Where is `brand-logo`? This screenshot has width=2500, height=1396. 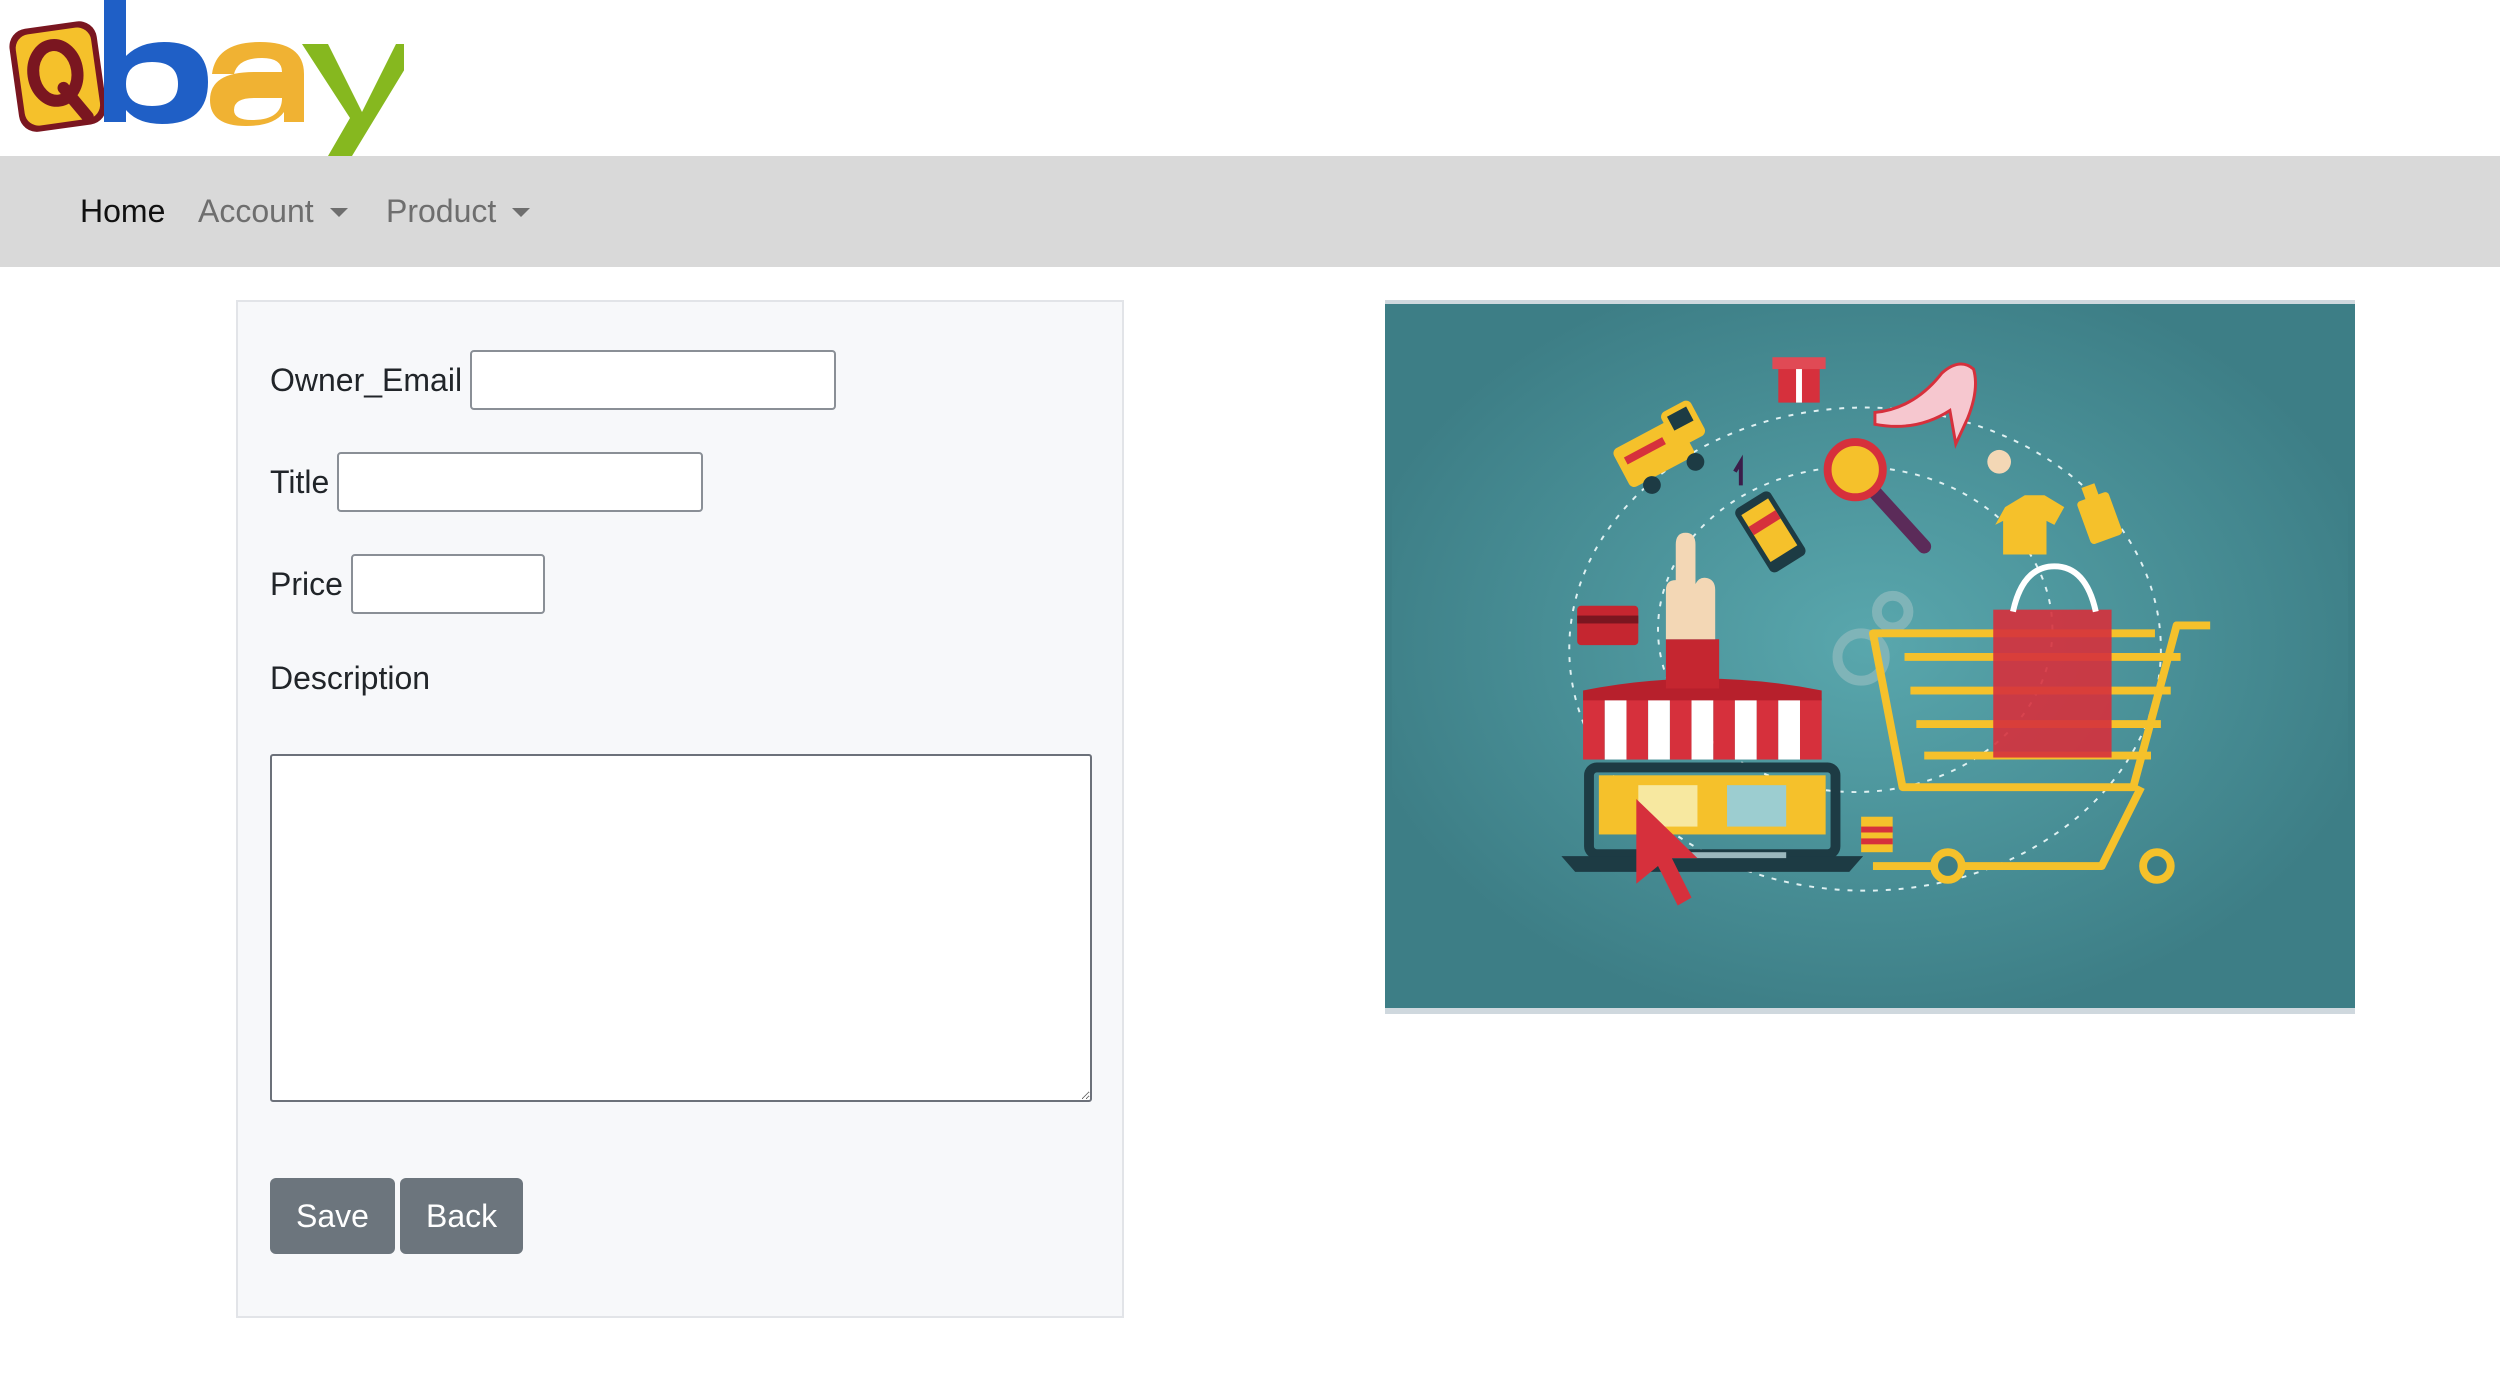
brand-logo is located at coordinates (204, 78).